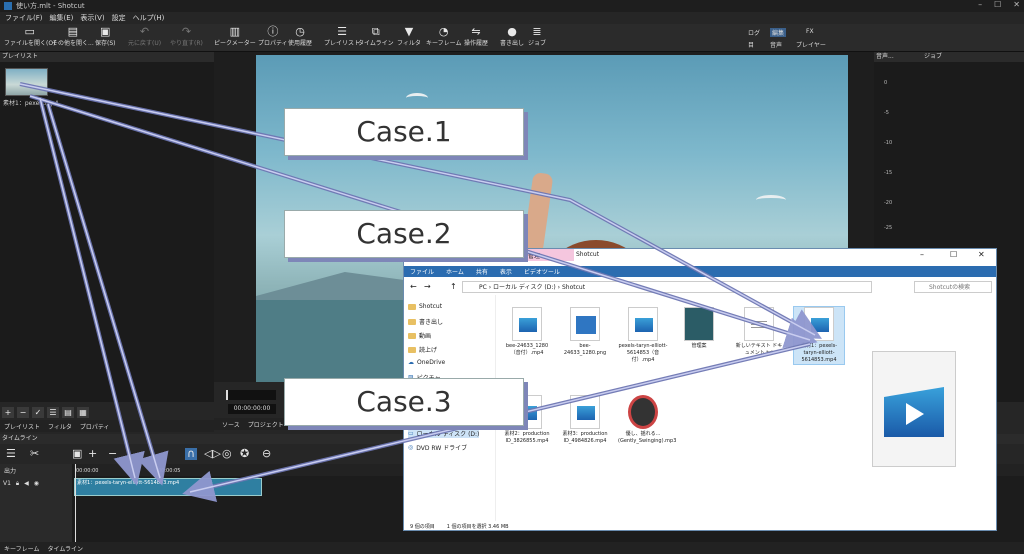 This screenshot has height=554, width=1024. Describe the element at coordinates (22, 426) in the screenshot. I see `tab-playlist: プレイリスト` at that location.